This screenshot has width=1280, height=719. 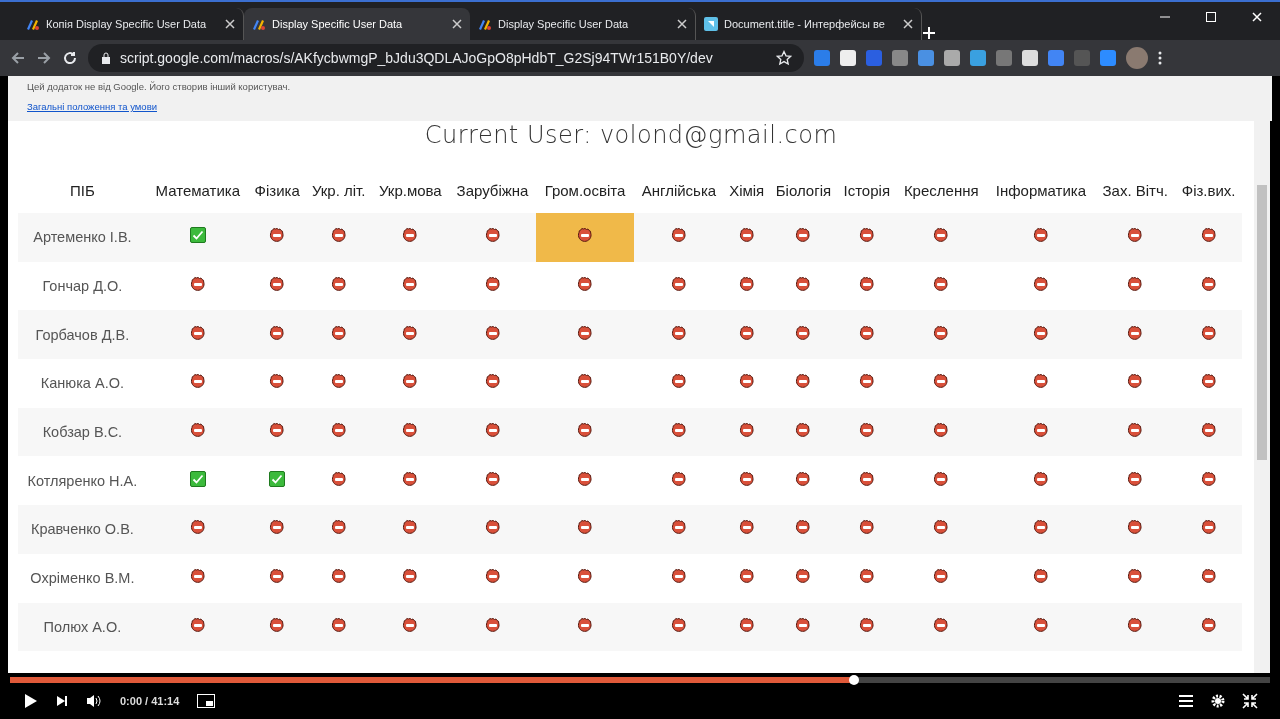 What do you see at coordinates (1041, 190) in the screenshot?
I see `column-header: Інформатика` at bounding box center [1041, 190].